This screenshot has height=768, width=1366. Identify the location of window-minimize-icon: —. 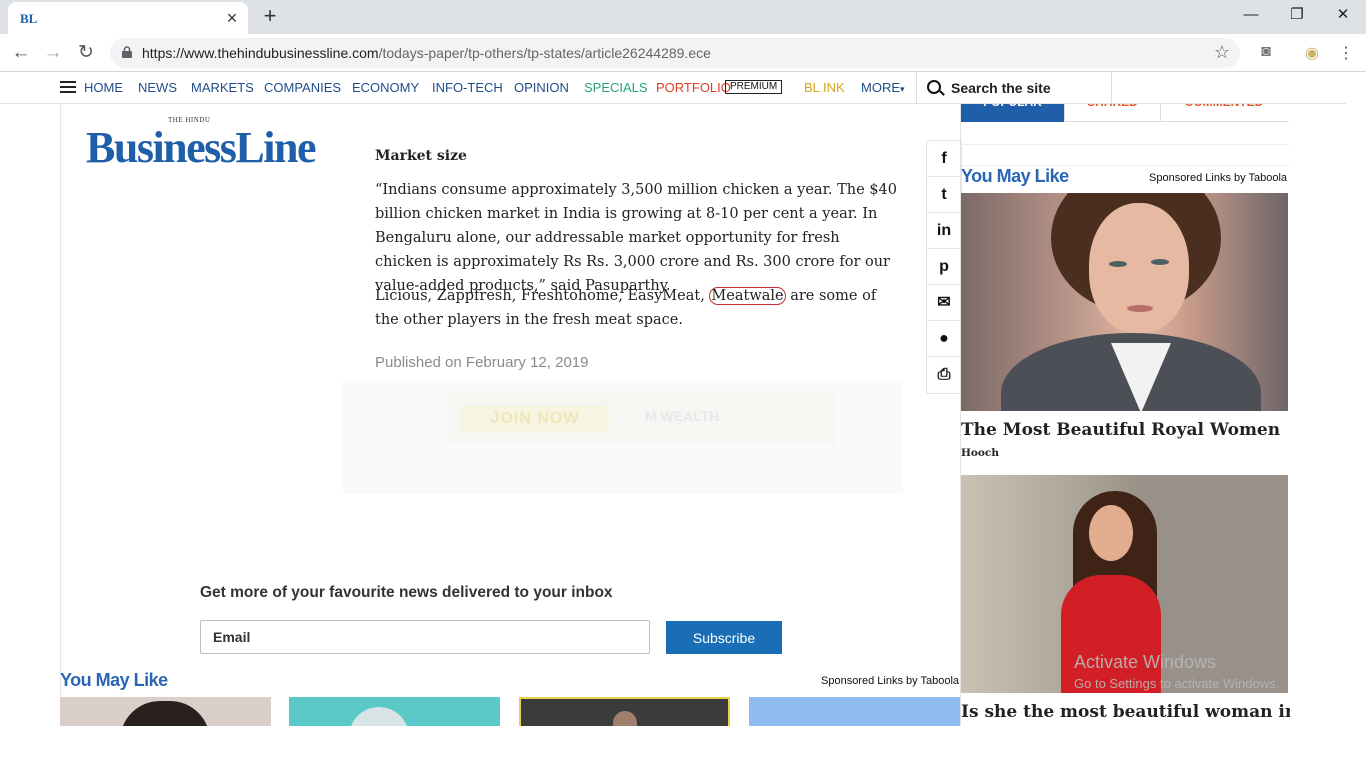
(1251, 15).